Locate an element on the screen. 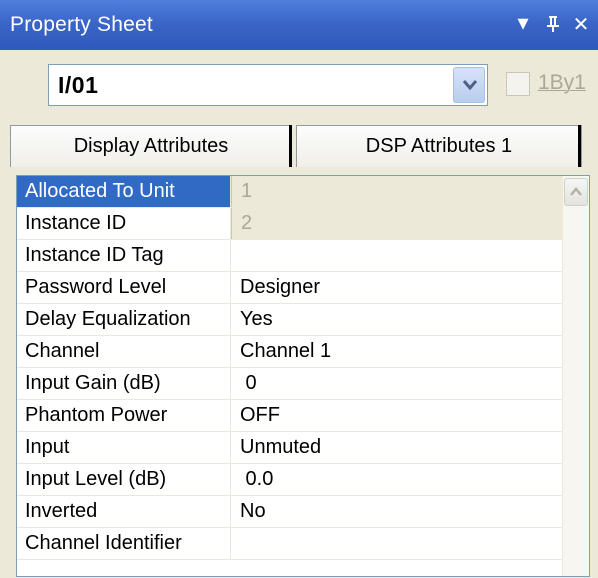  property-name: Input Level (dB) is located at coordinates (124, 479).